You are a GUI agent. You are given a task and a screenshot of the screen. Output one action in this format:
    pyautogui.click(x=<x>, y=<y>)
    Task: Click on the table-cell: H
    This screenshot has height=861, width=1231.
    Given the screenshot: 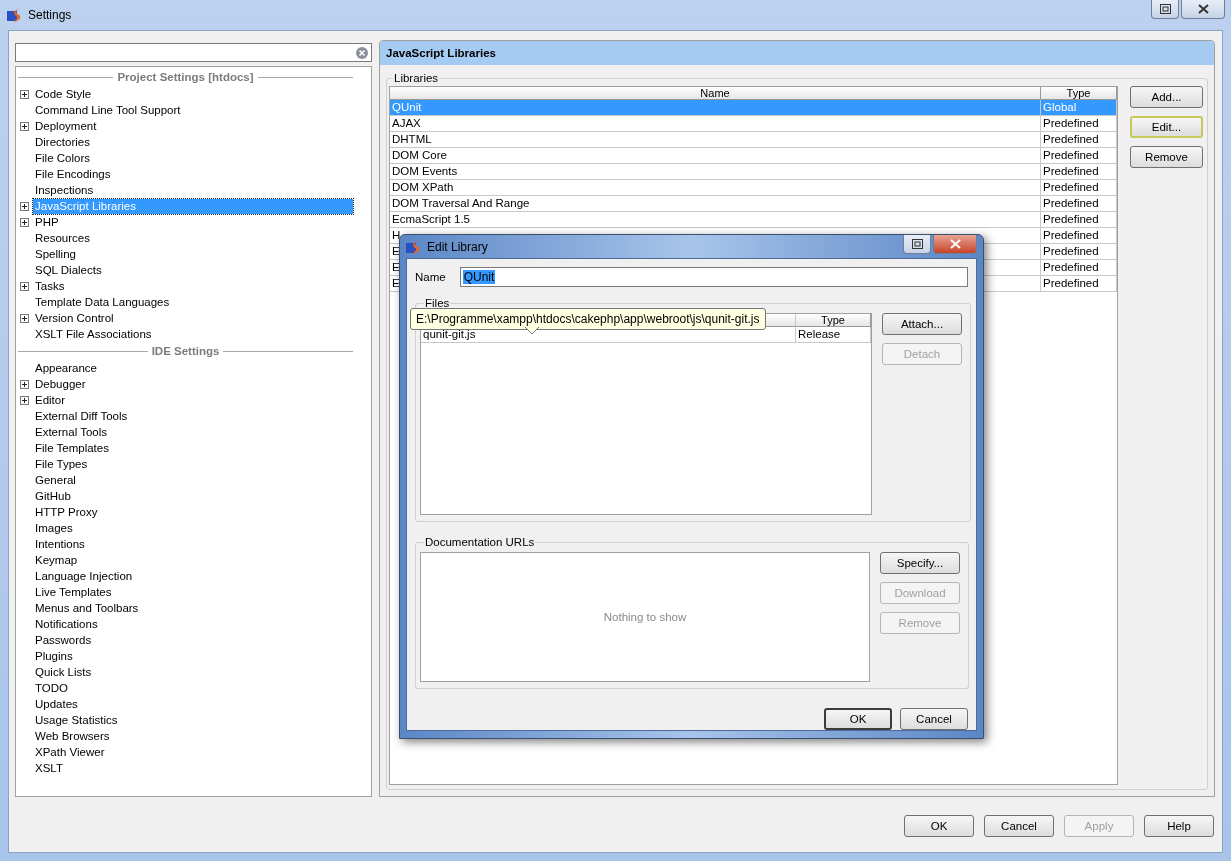 What is the action you would take?
    pyautogui.click(x=396, y=235)
    